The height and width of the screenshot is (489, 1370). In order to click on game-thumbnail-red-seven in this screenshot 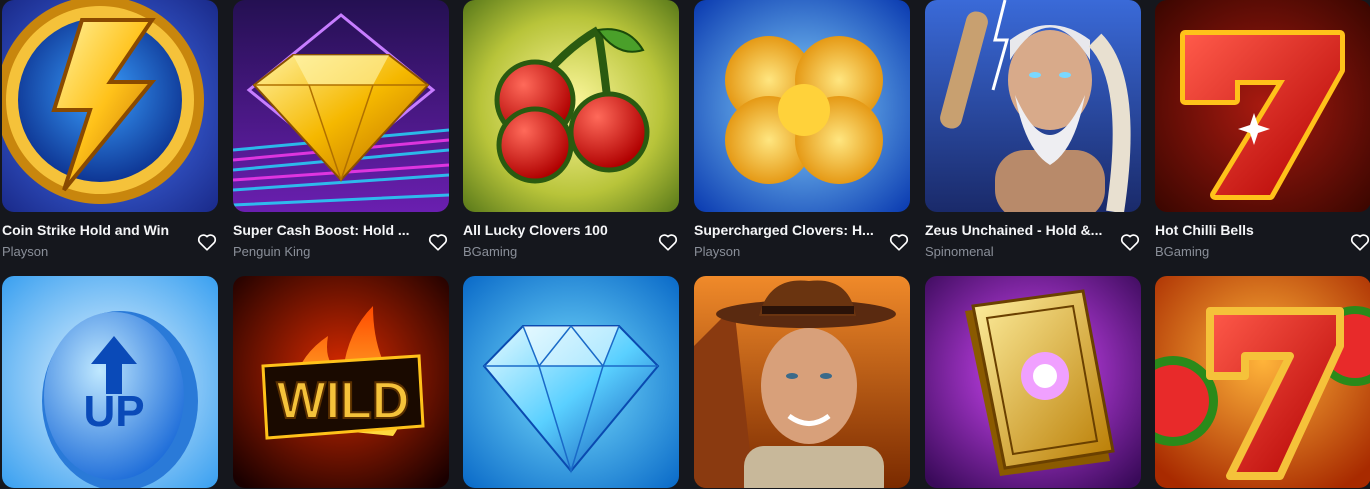, I will do `click(1262, 106)`.